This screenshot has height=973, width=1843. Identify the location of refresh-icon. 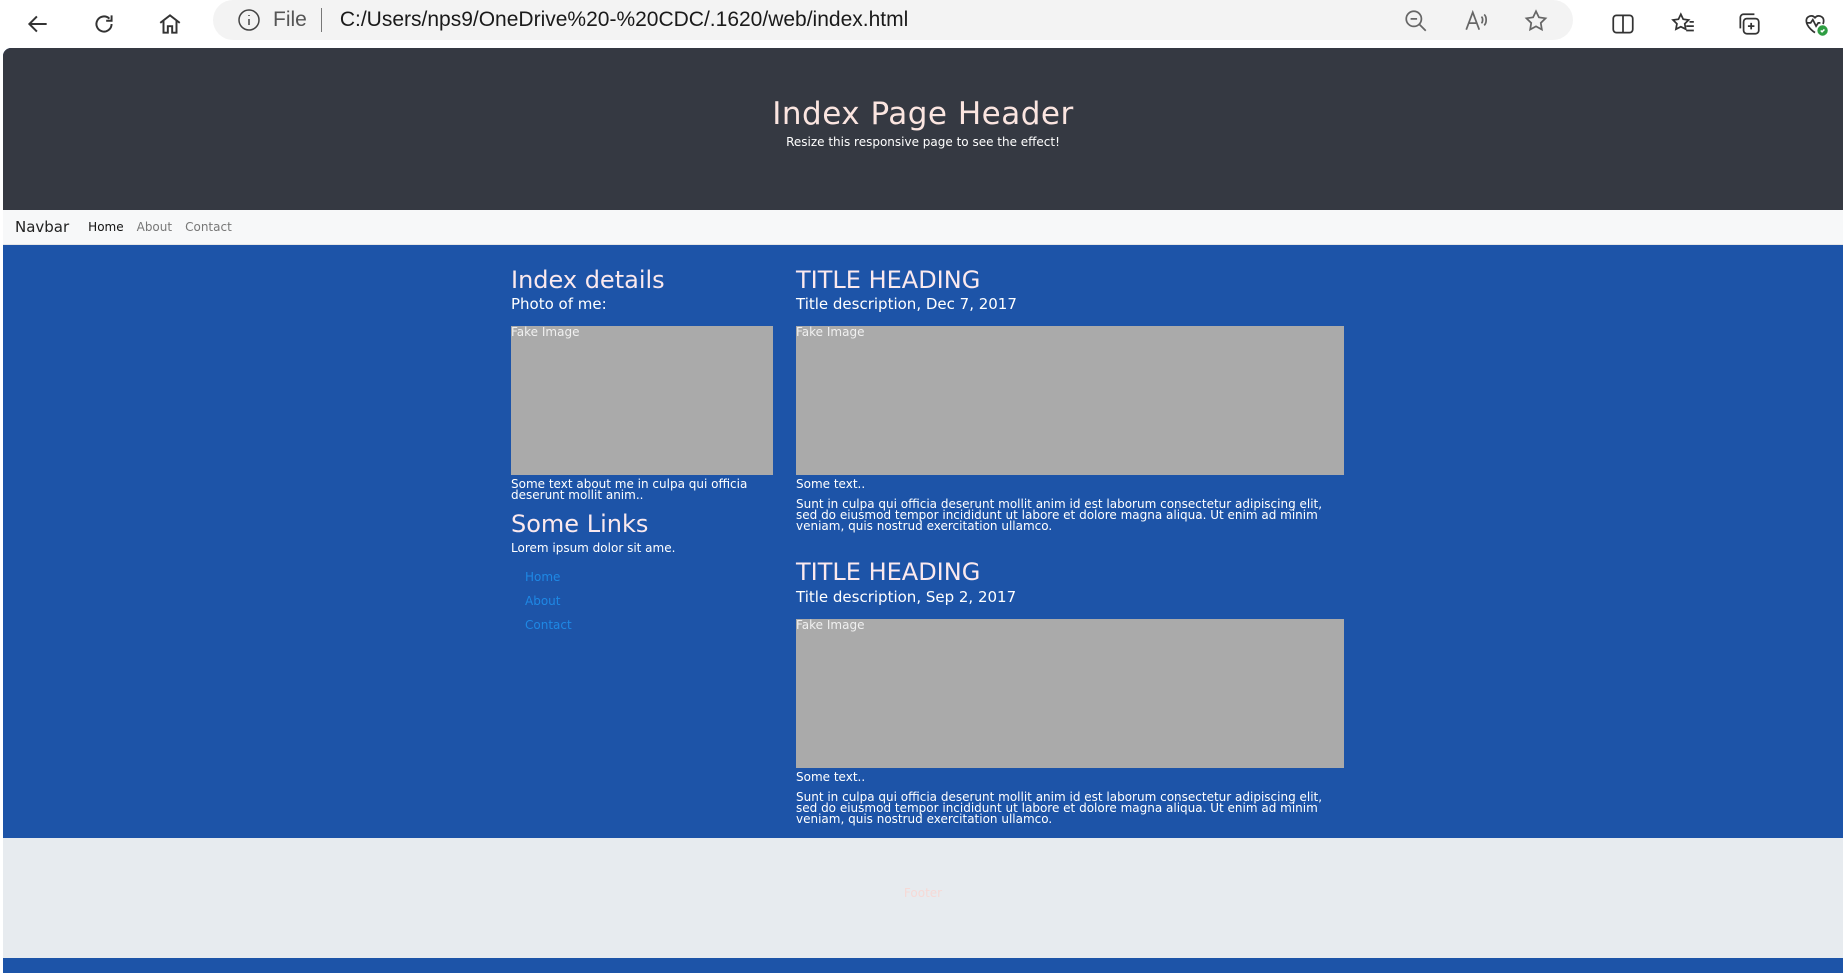
(104, 24).